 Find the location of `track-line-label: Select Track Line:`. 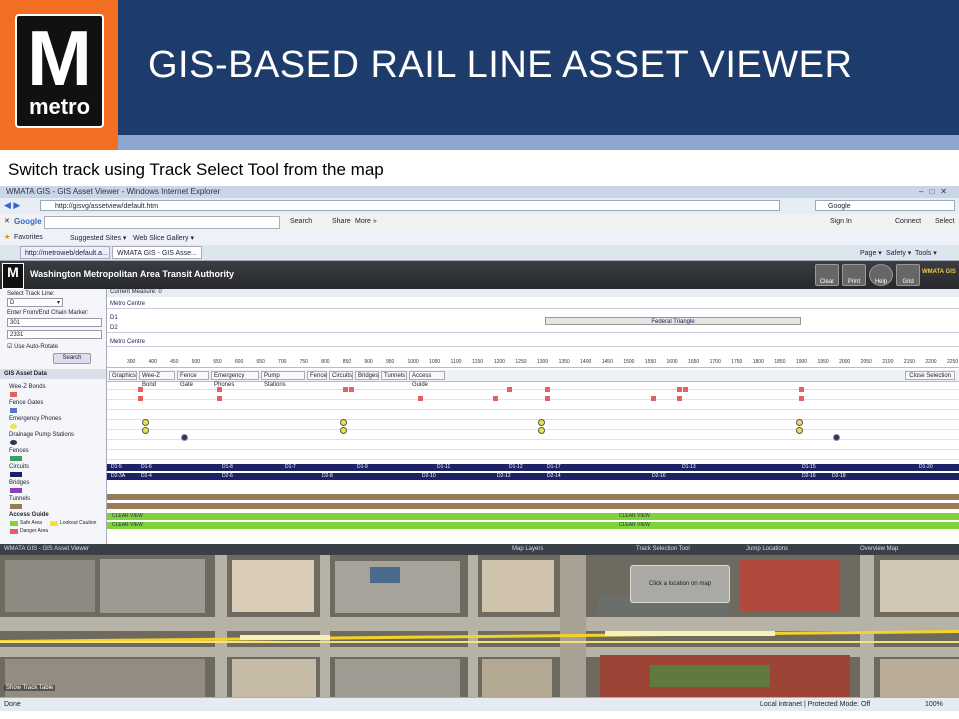

track-line-label: Select Track Line: is located at coordinates (31, 294).